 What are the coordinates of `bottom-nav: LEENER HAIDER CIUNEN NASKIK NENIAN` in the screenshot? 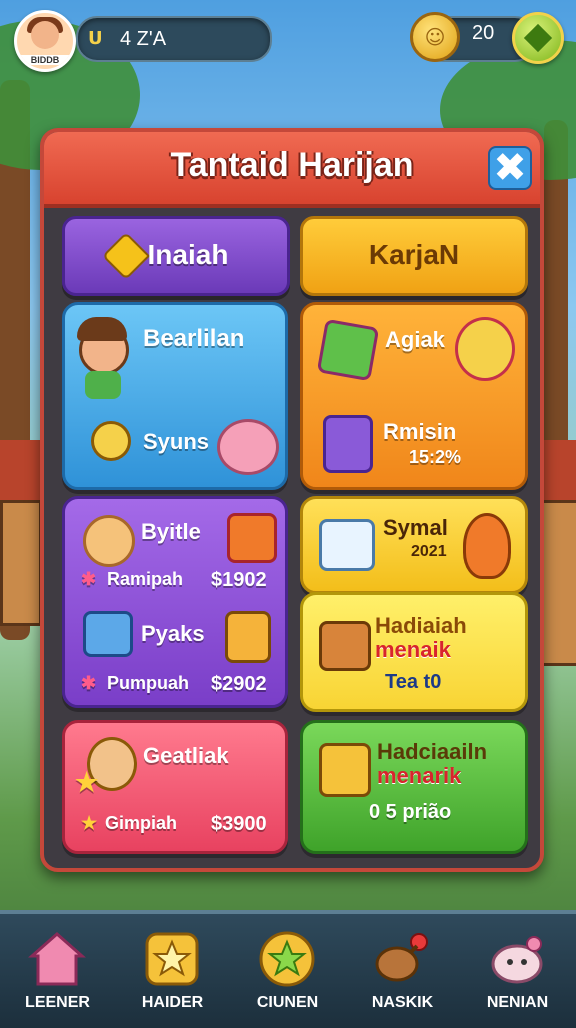 It's located at (288, 969).